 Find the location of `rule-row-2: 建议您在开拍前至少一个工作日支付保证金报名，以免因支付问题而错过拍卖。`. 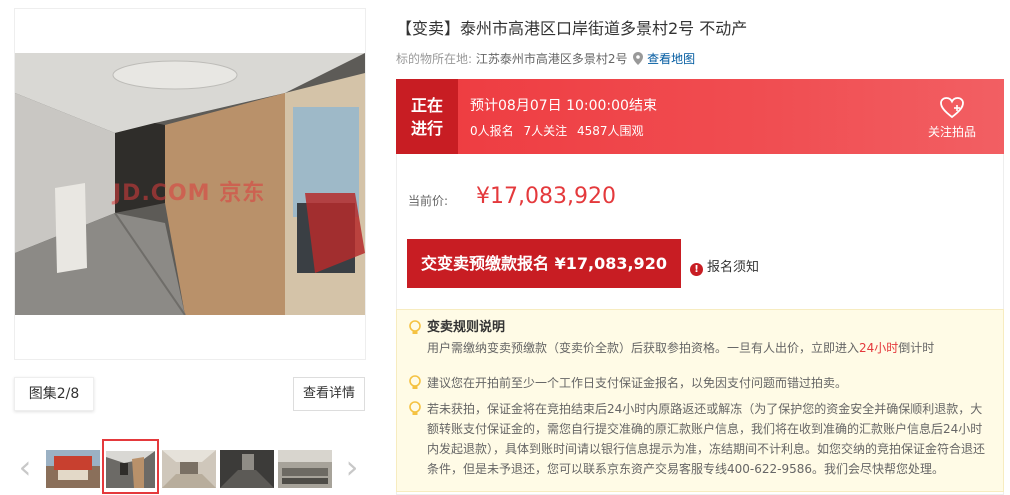

rule-row-2: 建议您在开拍前至少一个工作日支付保证金报名，以免因支付问题而错过拍卖。 is located at coordinates (700, 383).